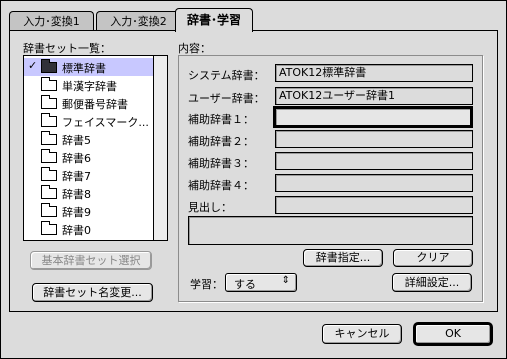 The width and height of the screenshot is (507, 359). What do you see at coordinates (285, 280) in the screenshot?
I see `up-down-arrows-icon: ⇕` at bounding box center [285, 280].